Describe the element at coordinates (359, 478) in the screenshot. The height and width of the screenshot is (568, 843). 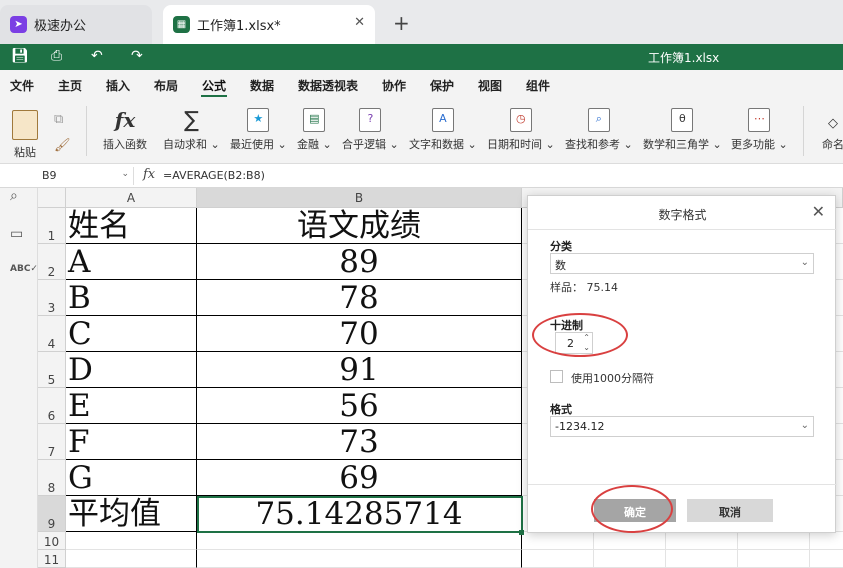
I see `cell-b: 69` at that location.